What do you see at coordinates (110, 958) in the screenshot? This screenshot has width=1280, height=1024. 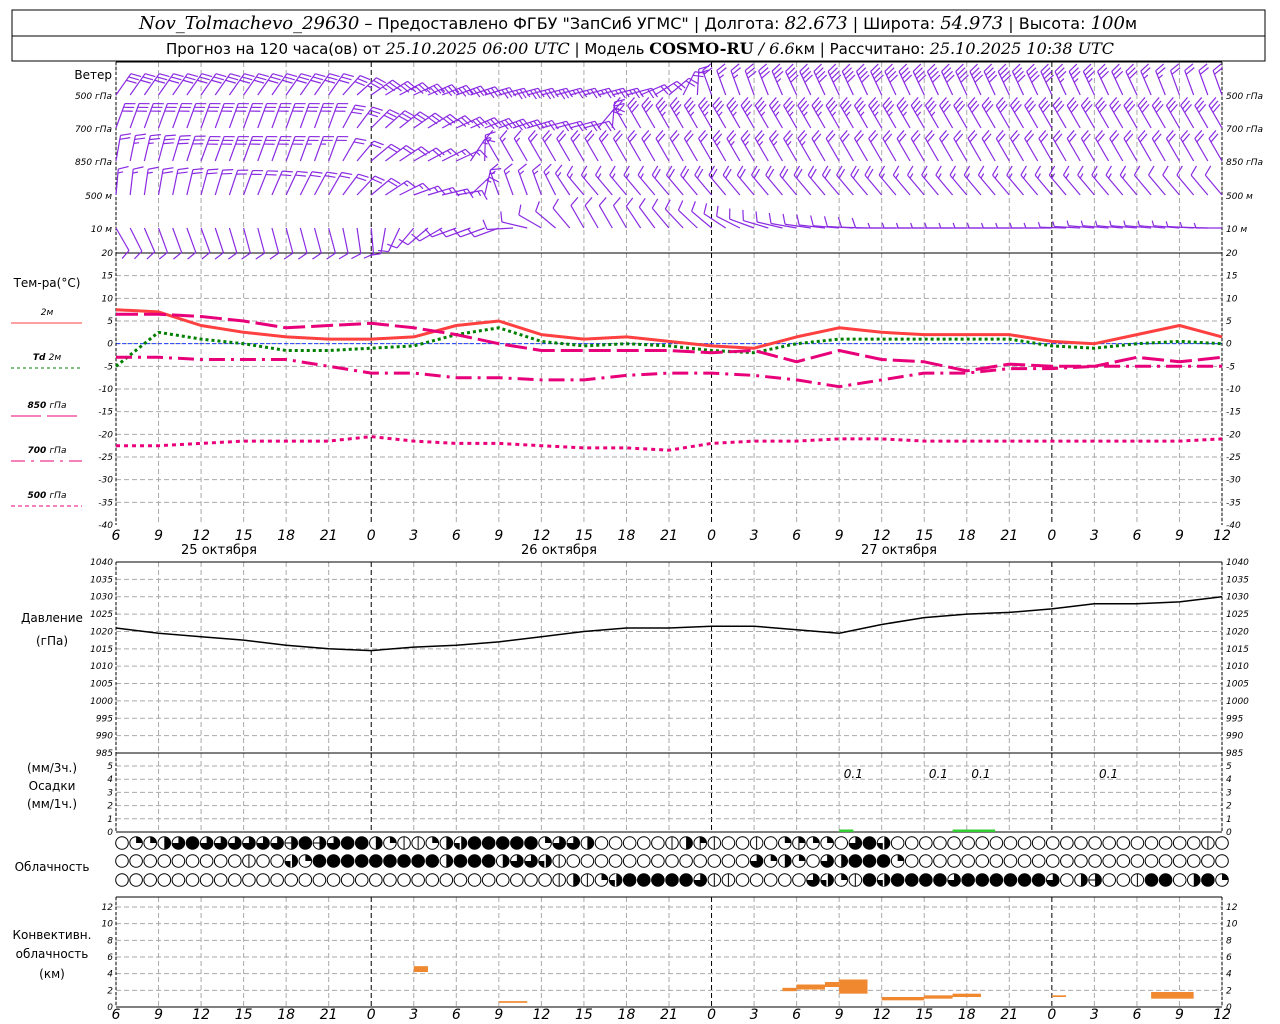 I see `conv-tick-label: 6` at bounding box center [110, 958].